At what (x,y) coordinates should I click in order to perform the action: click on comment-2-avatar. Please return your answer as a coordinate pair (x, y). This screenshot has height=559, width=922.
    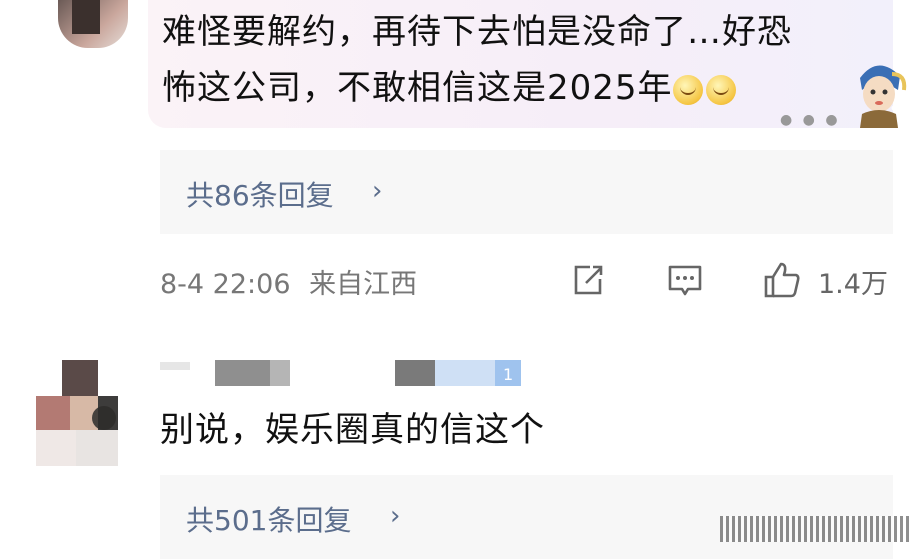
    Looking at the image, I should click on (77, 413).